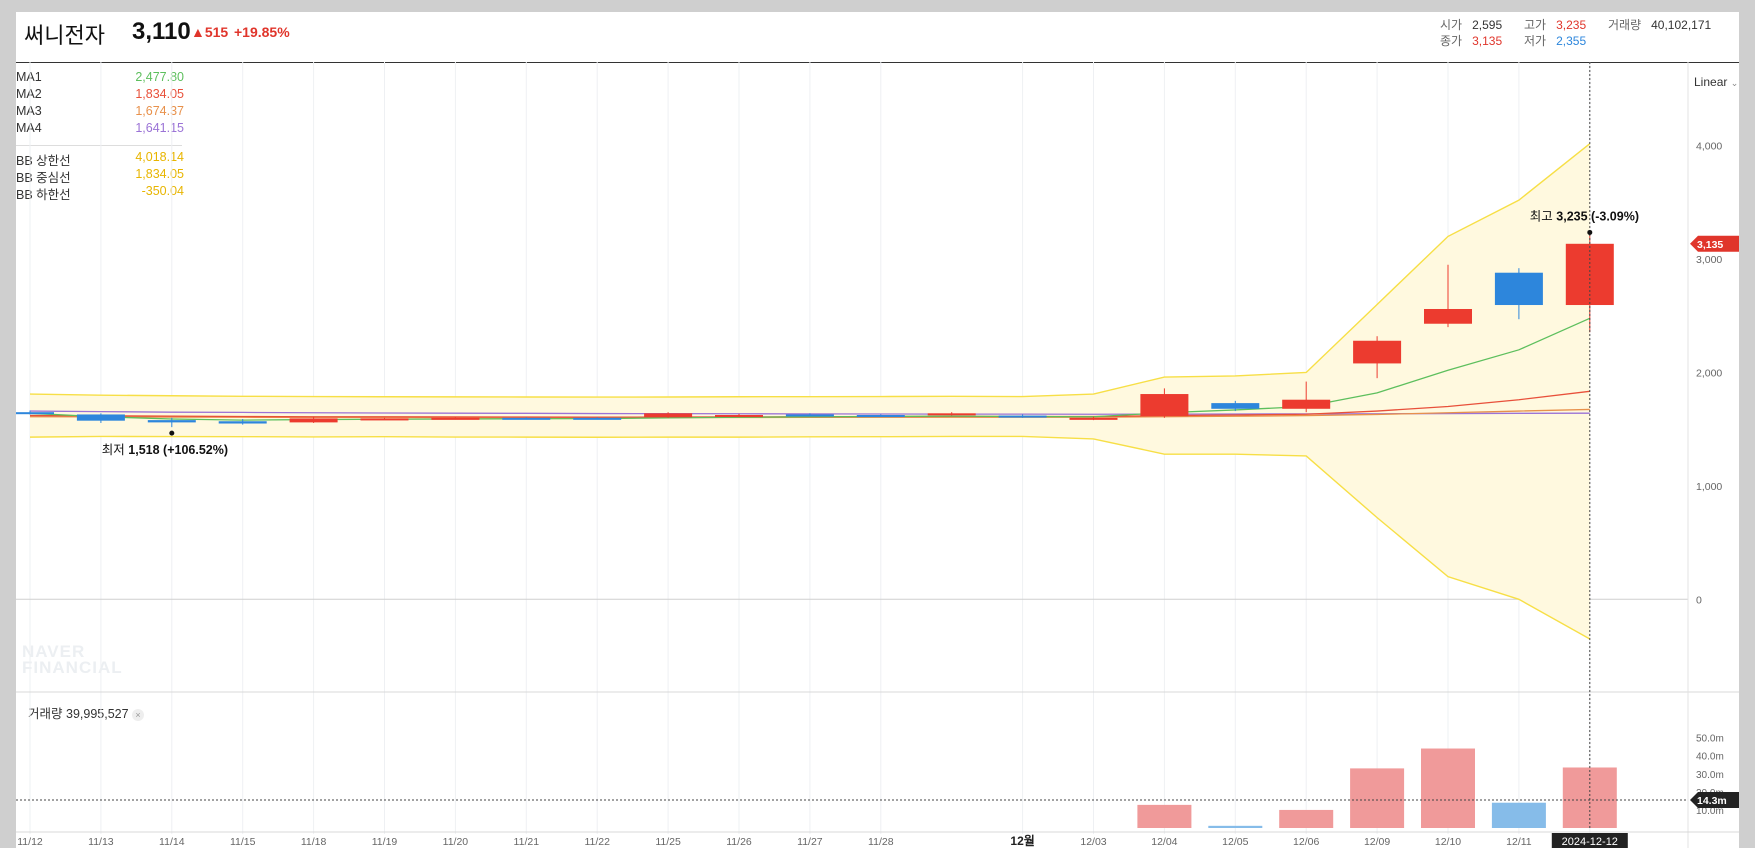  Describe the element at coordinates (1377, 842) in the screenshot. I see `x-tick-label: 12/09` at that location.